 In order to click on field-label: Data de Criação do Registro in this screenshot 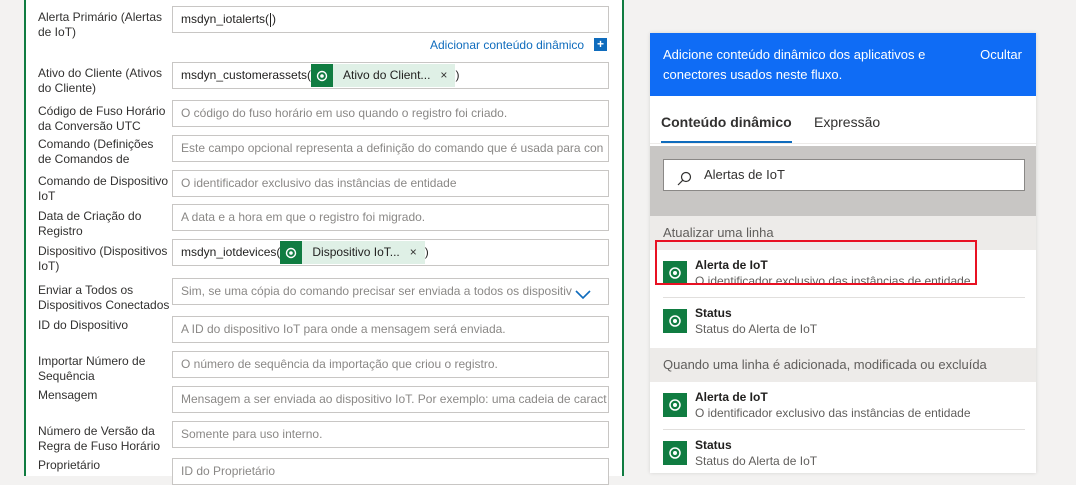, I will do `click(90, 223)`.